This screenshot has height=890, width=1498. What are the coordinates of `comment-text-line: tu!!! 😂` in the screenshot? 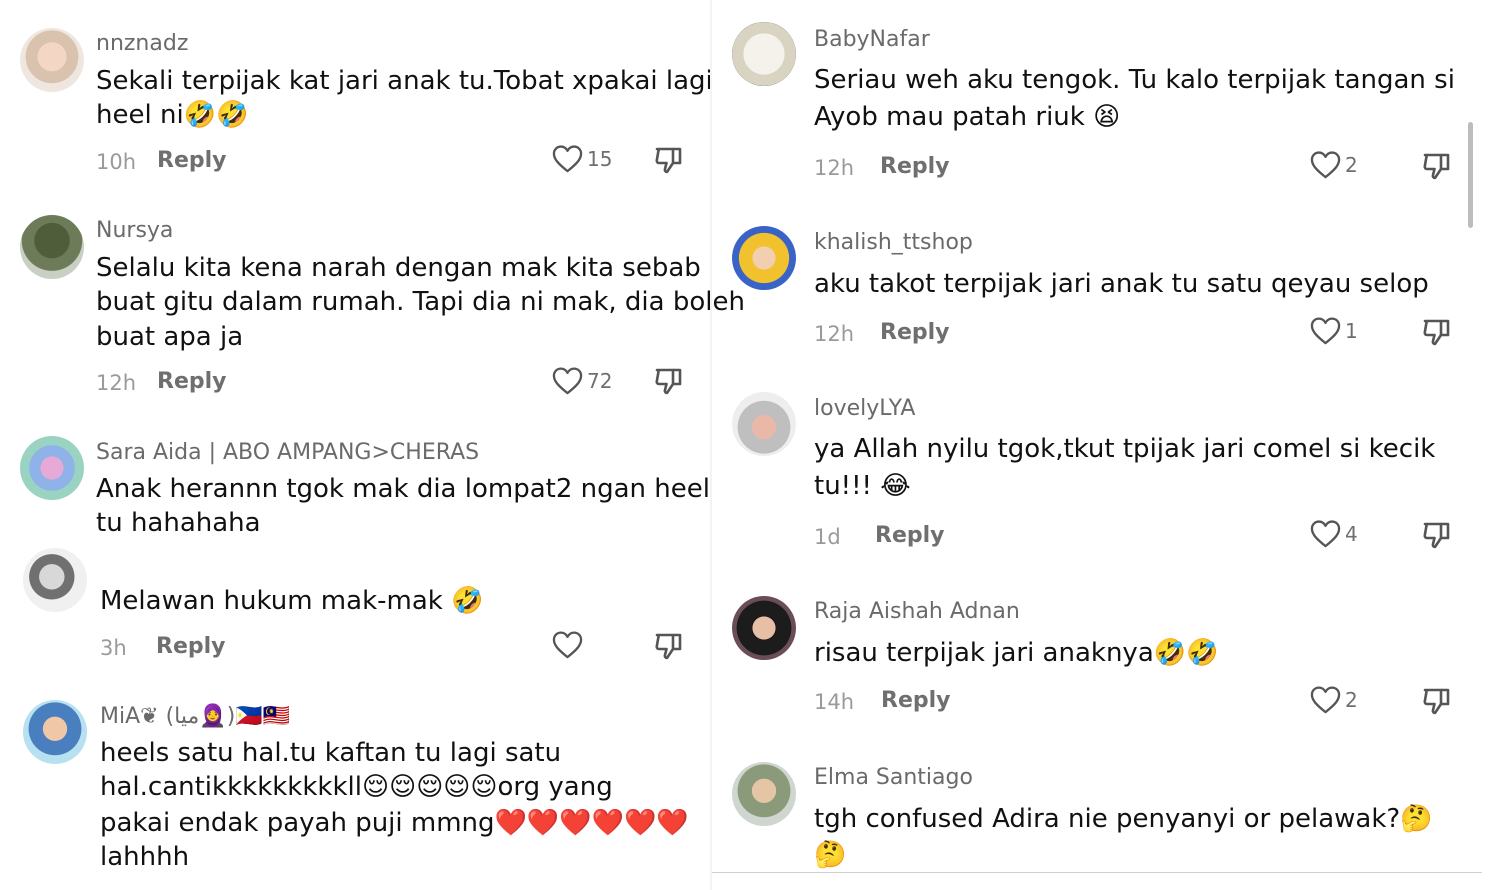 It's located at (862, 486).